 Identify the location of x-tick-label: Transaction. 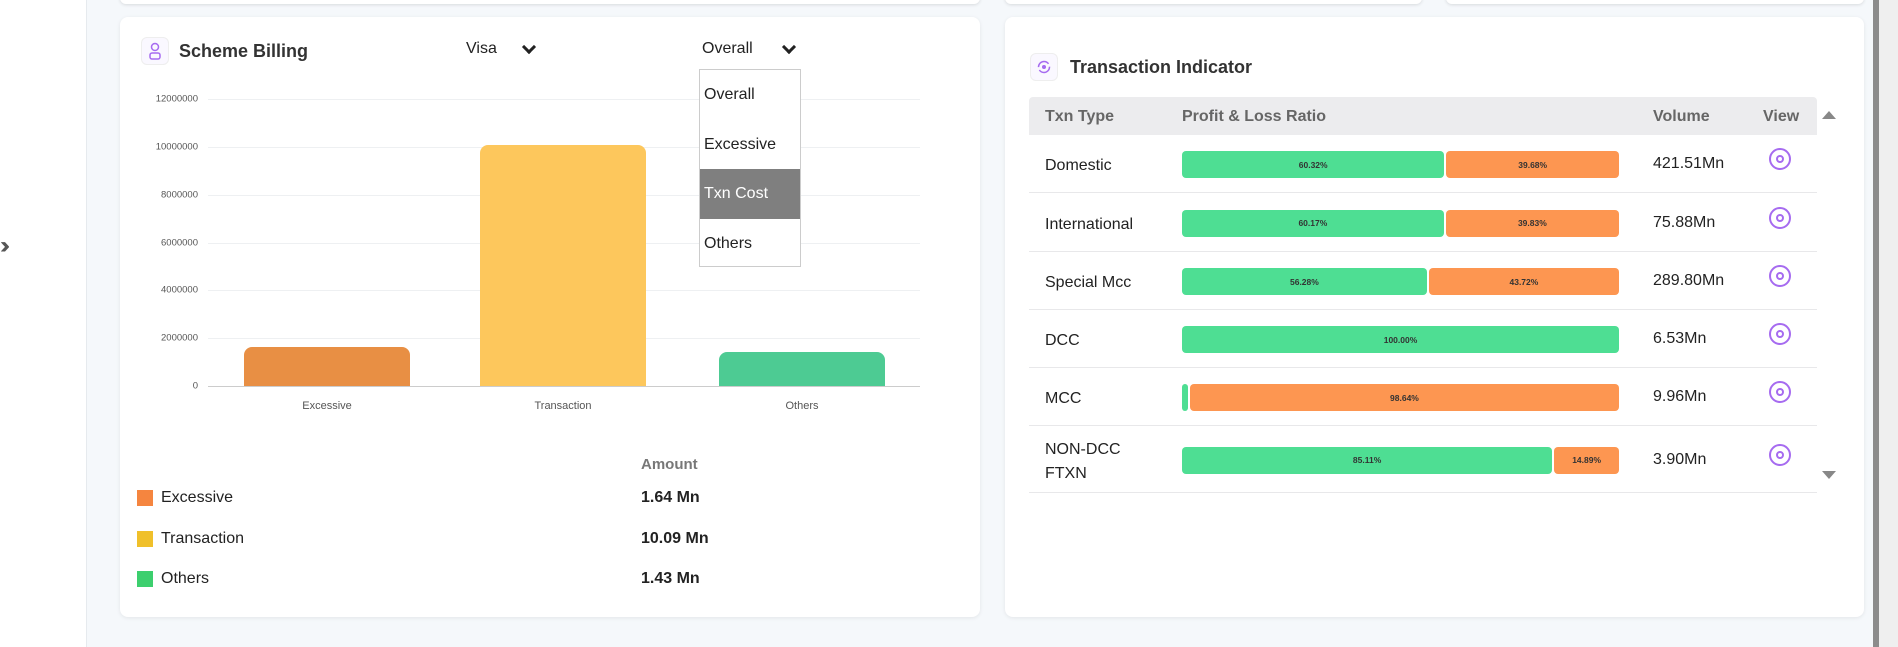
(563, 406).